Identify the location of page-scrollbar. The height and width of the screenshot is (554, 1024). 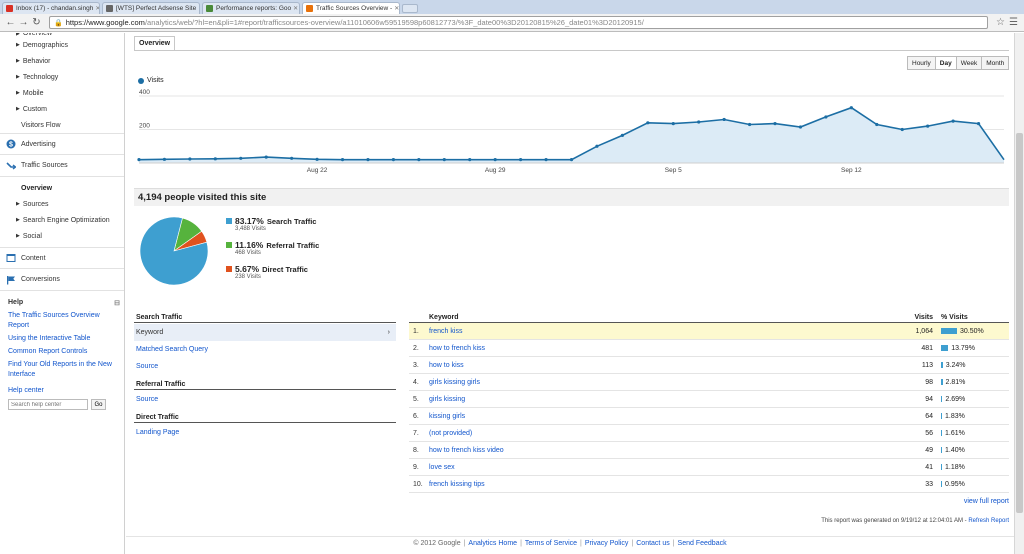
(1019, 293).